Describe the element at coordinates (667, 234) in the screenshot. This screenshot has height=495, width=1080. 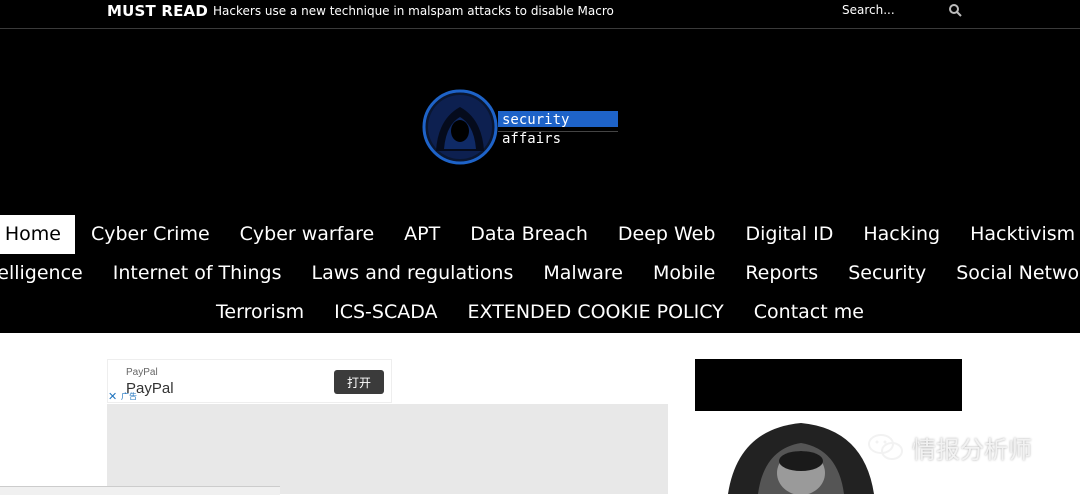
I see `nav-item-deep-web: Deep Web` at that location.